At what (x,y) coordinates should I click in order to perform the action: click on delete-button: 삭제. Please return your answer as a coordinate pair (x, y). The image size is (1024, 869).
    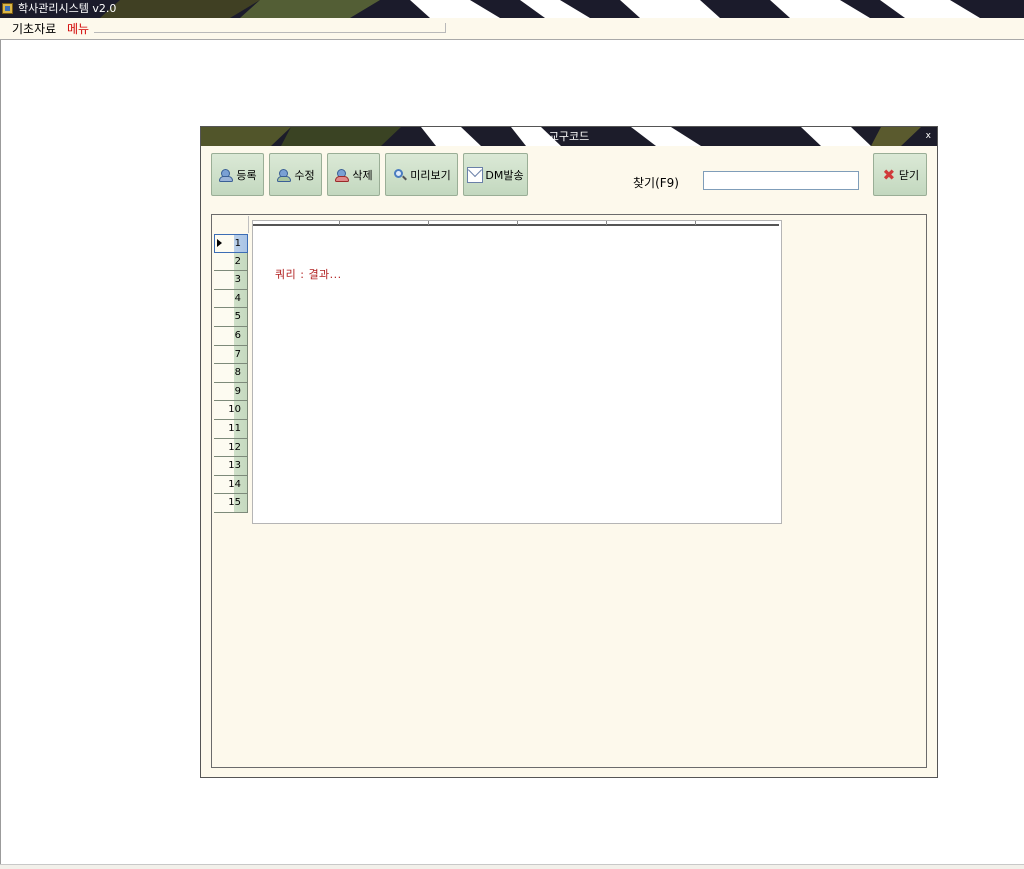
    Looking at the image, I should click on (353, 174).